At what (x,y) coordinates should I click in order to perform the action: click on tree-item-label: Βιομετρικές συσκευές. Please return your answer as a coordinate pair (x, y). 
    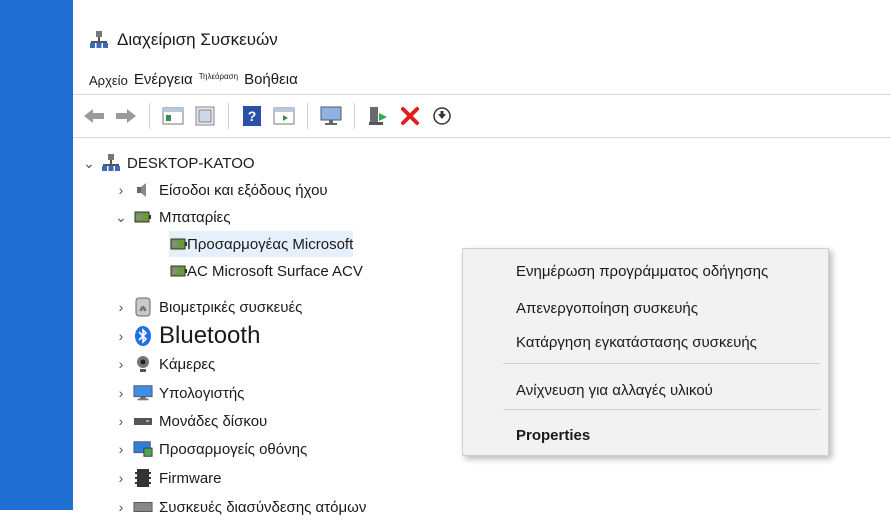
    Looking at the image, I should click on (231, 307).